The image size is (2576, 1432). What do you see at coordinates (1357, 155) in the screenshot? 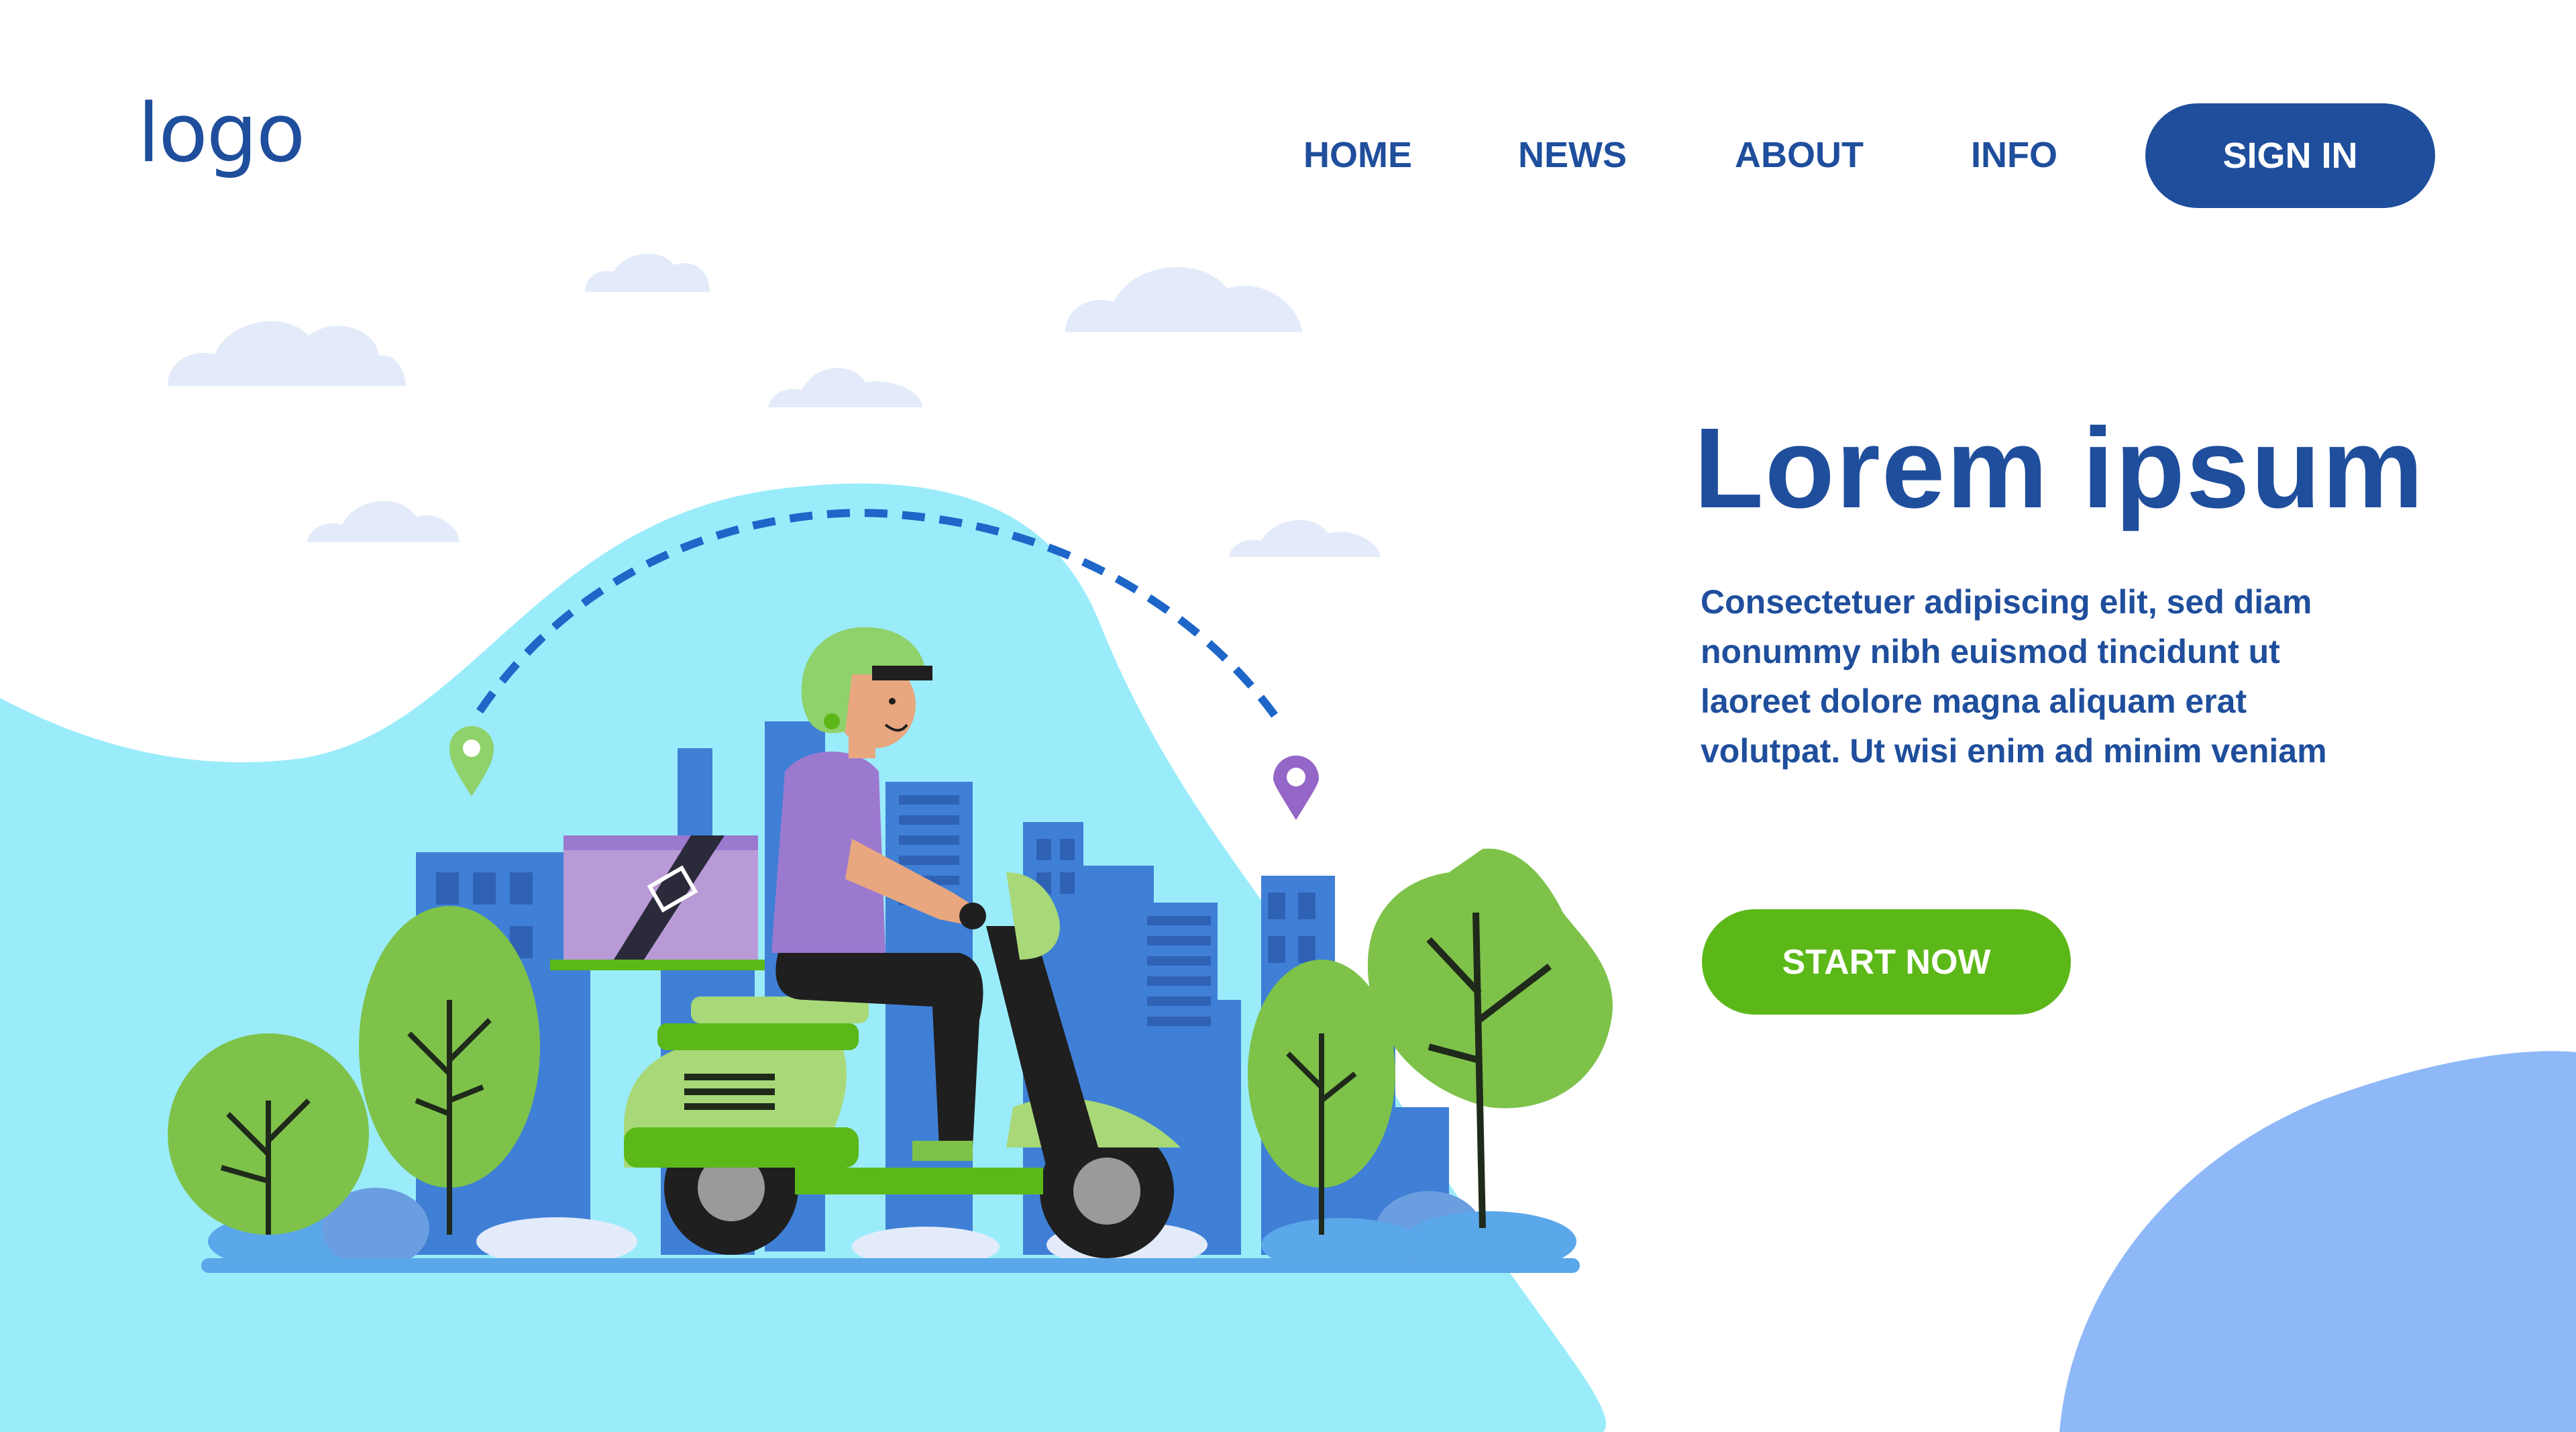
I see `nav-home: HOME` at bounding box center [1357, 155].